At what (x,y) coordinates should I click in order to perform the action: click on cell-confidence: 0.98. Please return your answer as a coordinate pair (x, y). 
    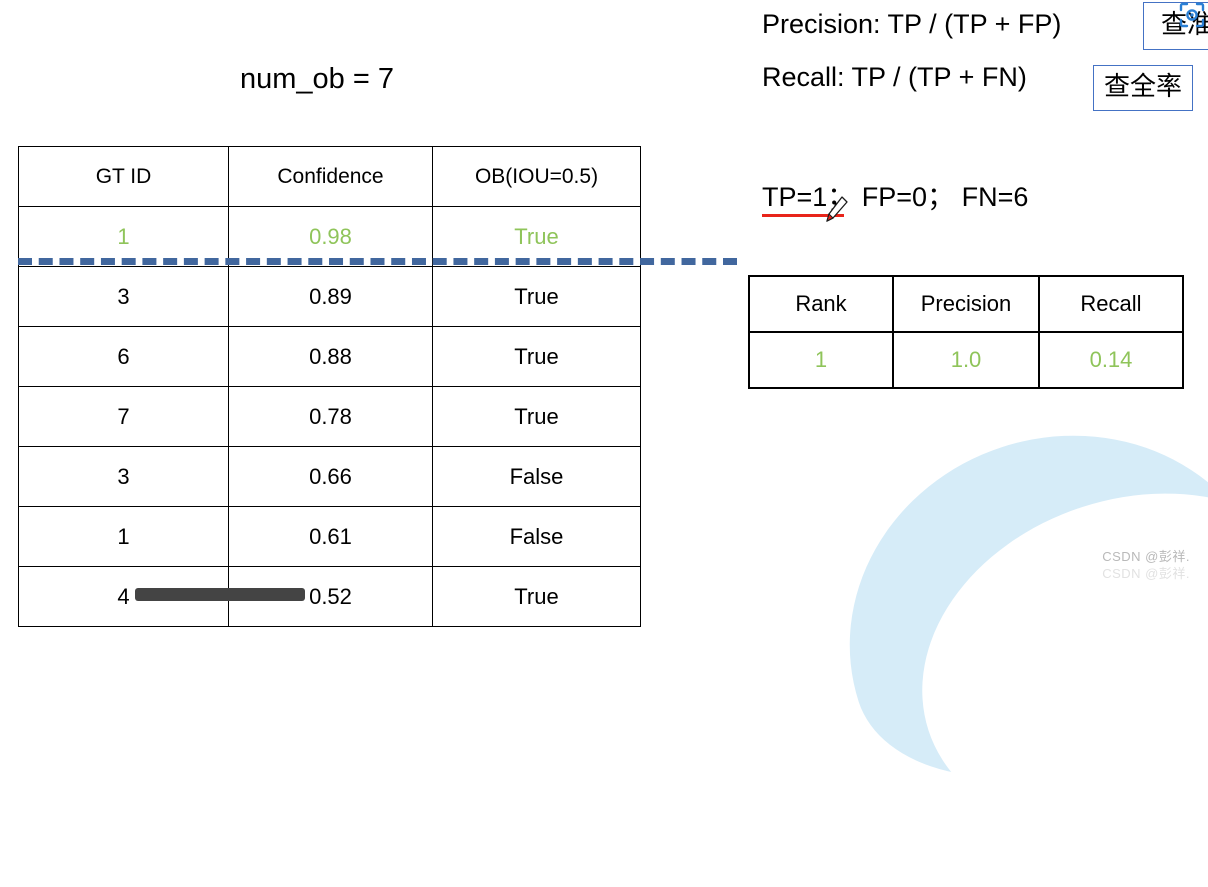
    Looking at the image, I should click on (330, 236).